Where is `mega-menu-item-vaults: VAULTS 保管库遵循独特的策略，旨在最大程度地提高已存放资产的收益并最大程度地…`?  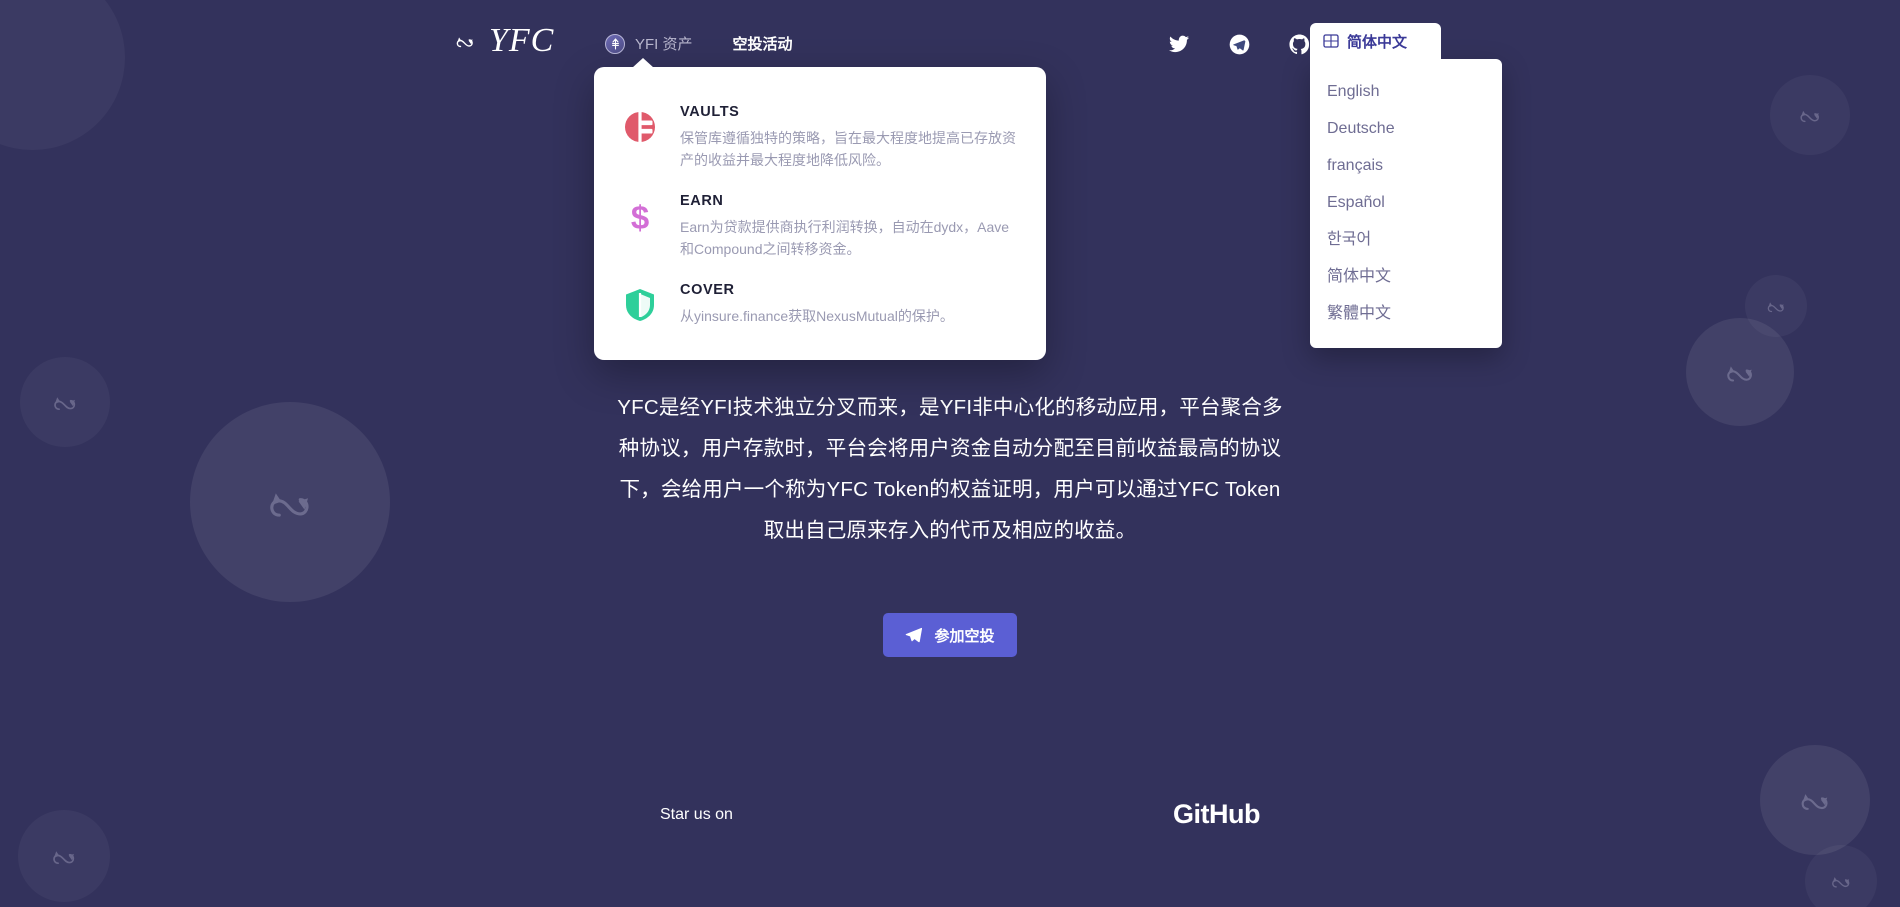
mega-menu-item-vaults: VAULTS 保管库遵循独特的策略，旨在最大程度地提高已存放资产的收益并最大程度地… is located at coordinates (820, 137).